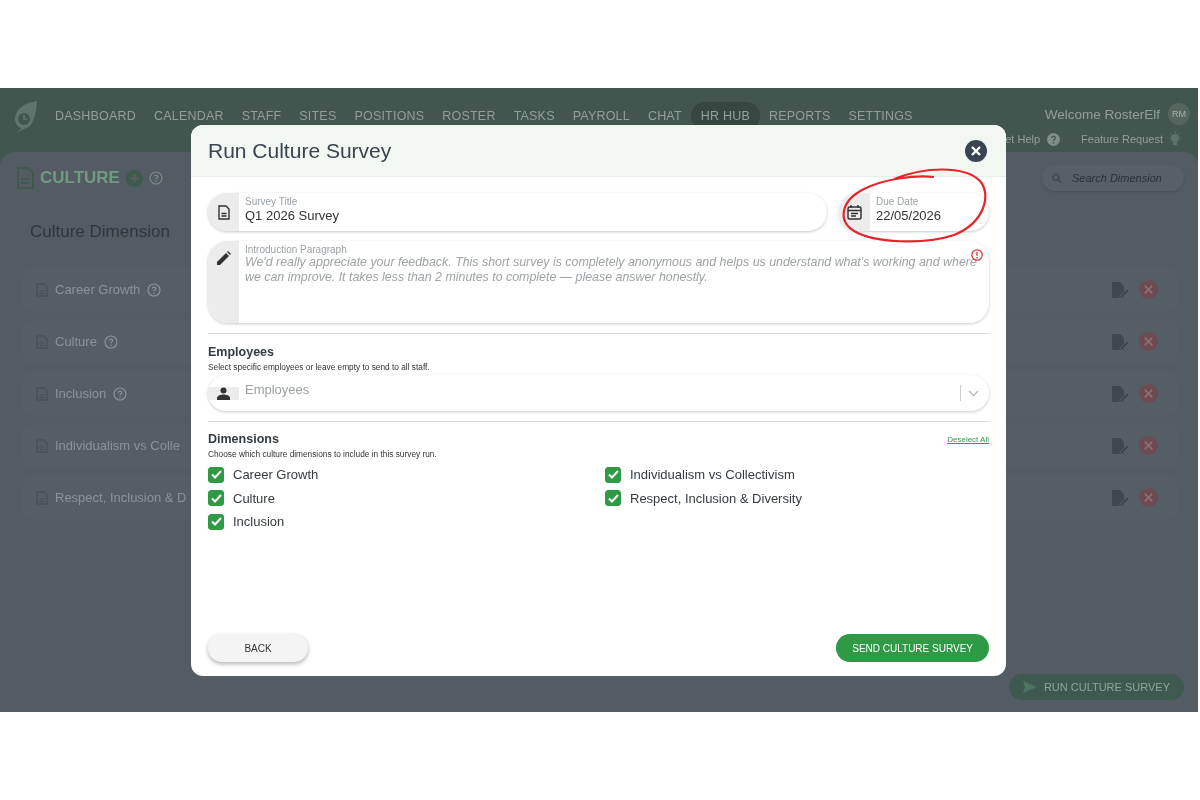 This screenshot has width=1200, height=800. What do you see at coordinates (276, 475) in the screenshot?
I see `checkbox-label: Career Growth` at bounding box center [276, 475].